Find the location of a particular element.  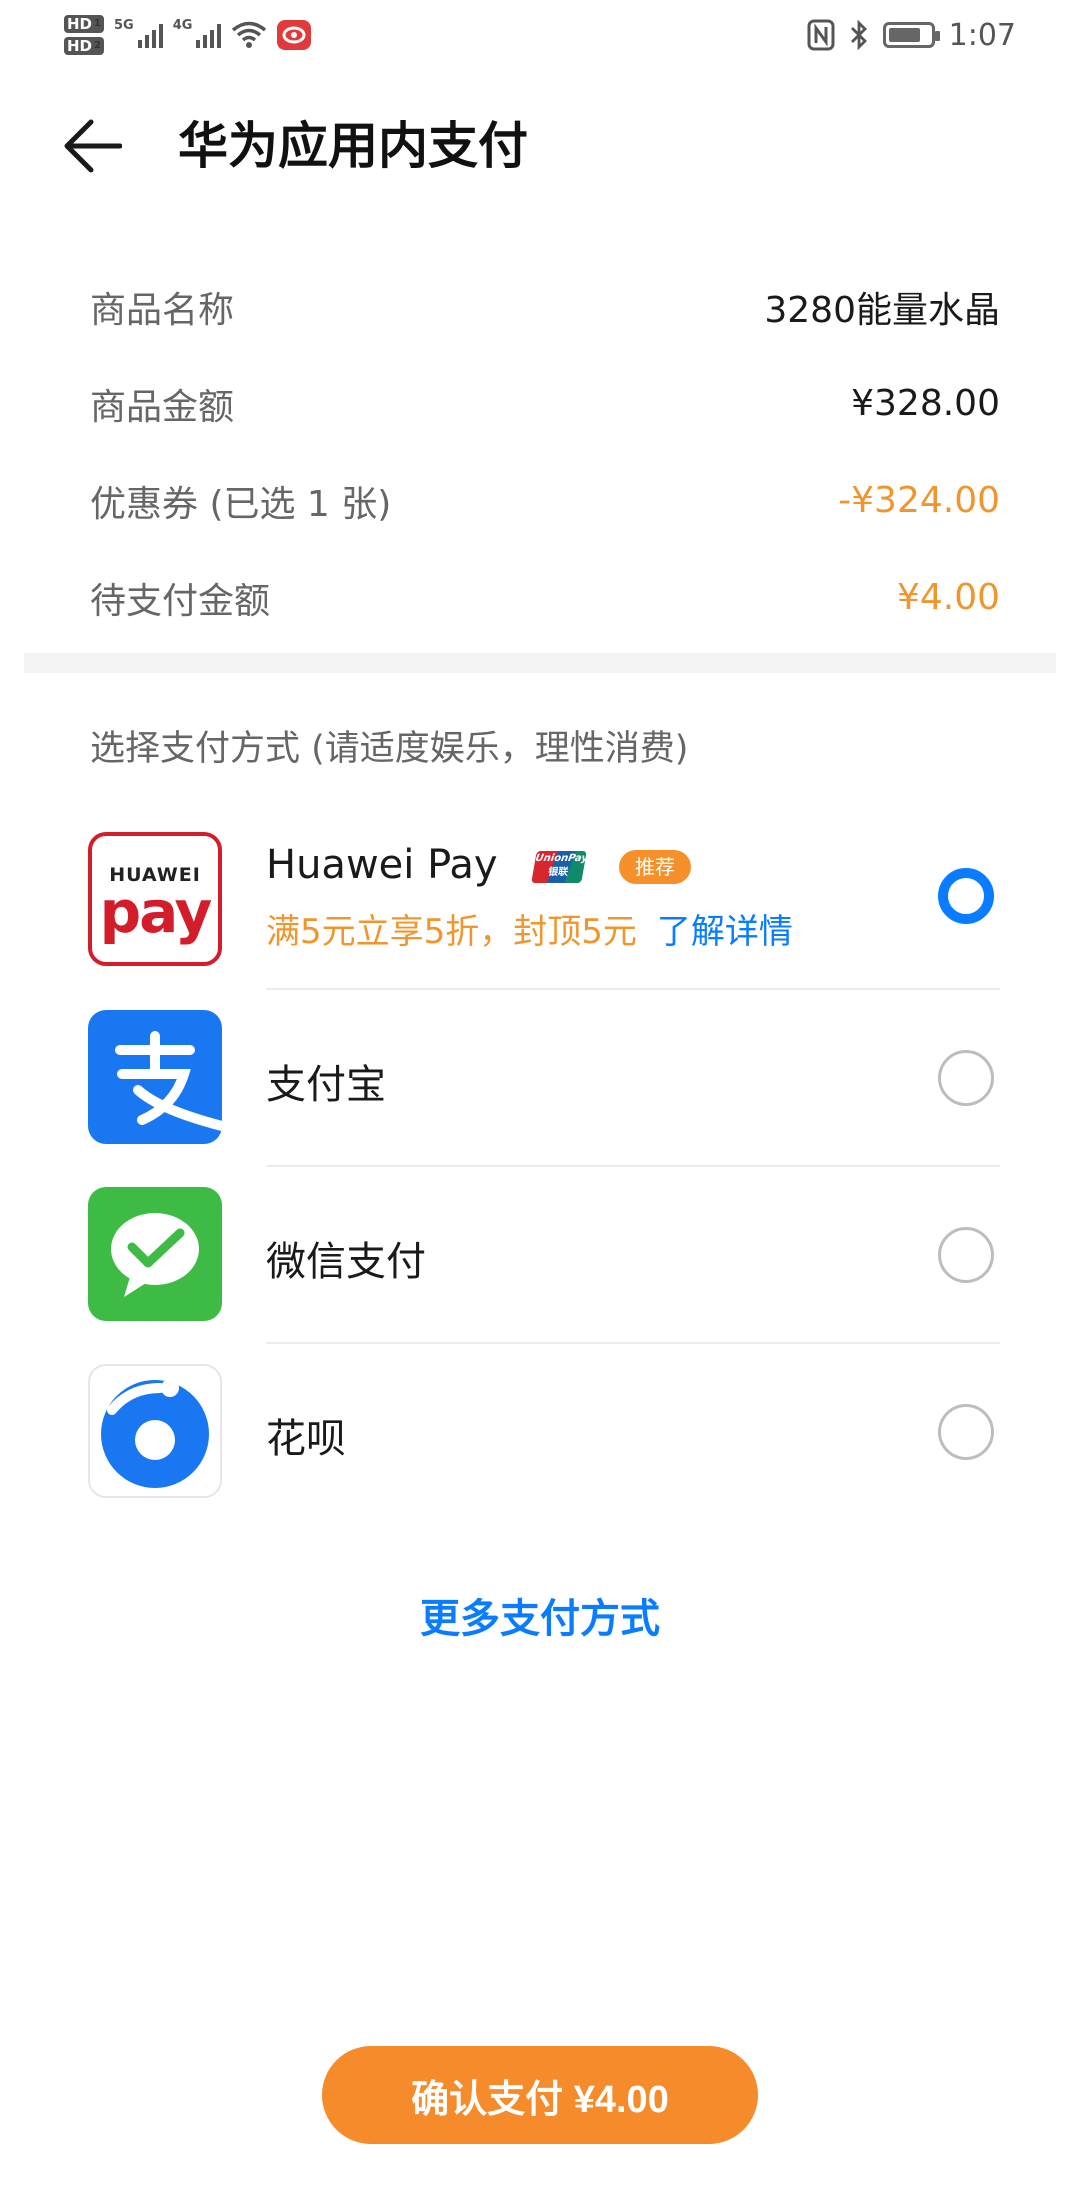

order-row-coupon: 优惠券 (已选 1 张) -¥324.00 is located at coordinates (545, 500).